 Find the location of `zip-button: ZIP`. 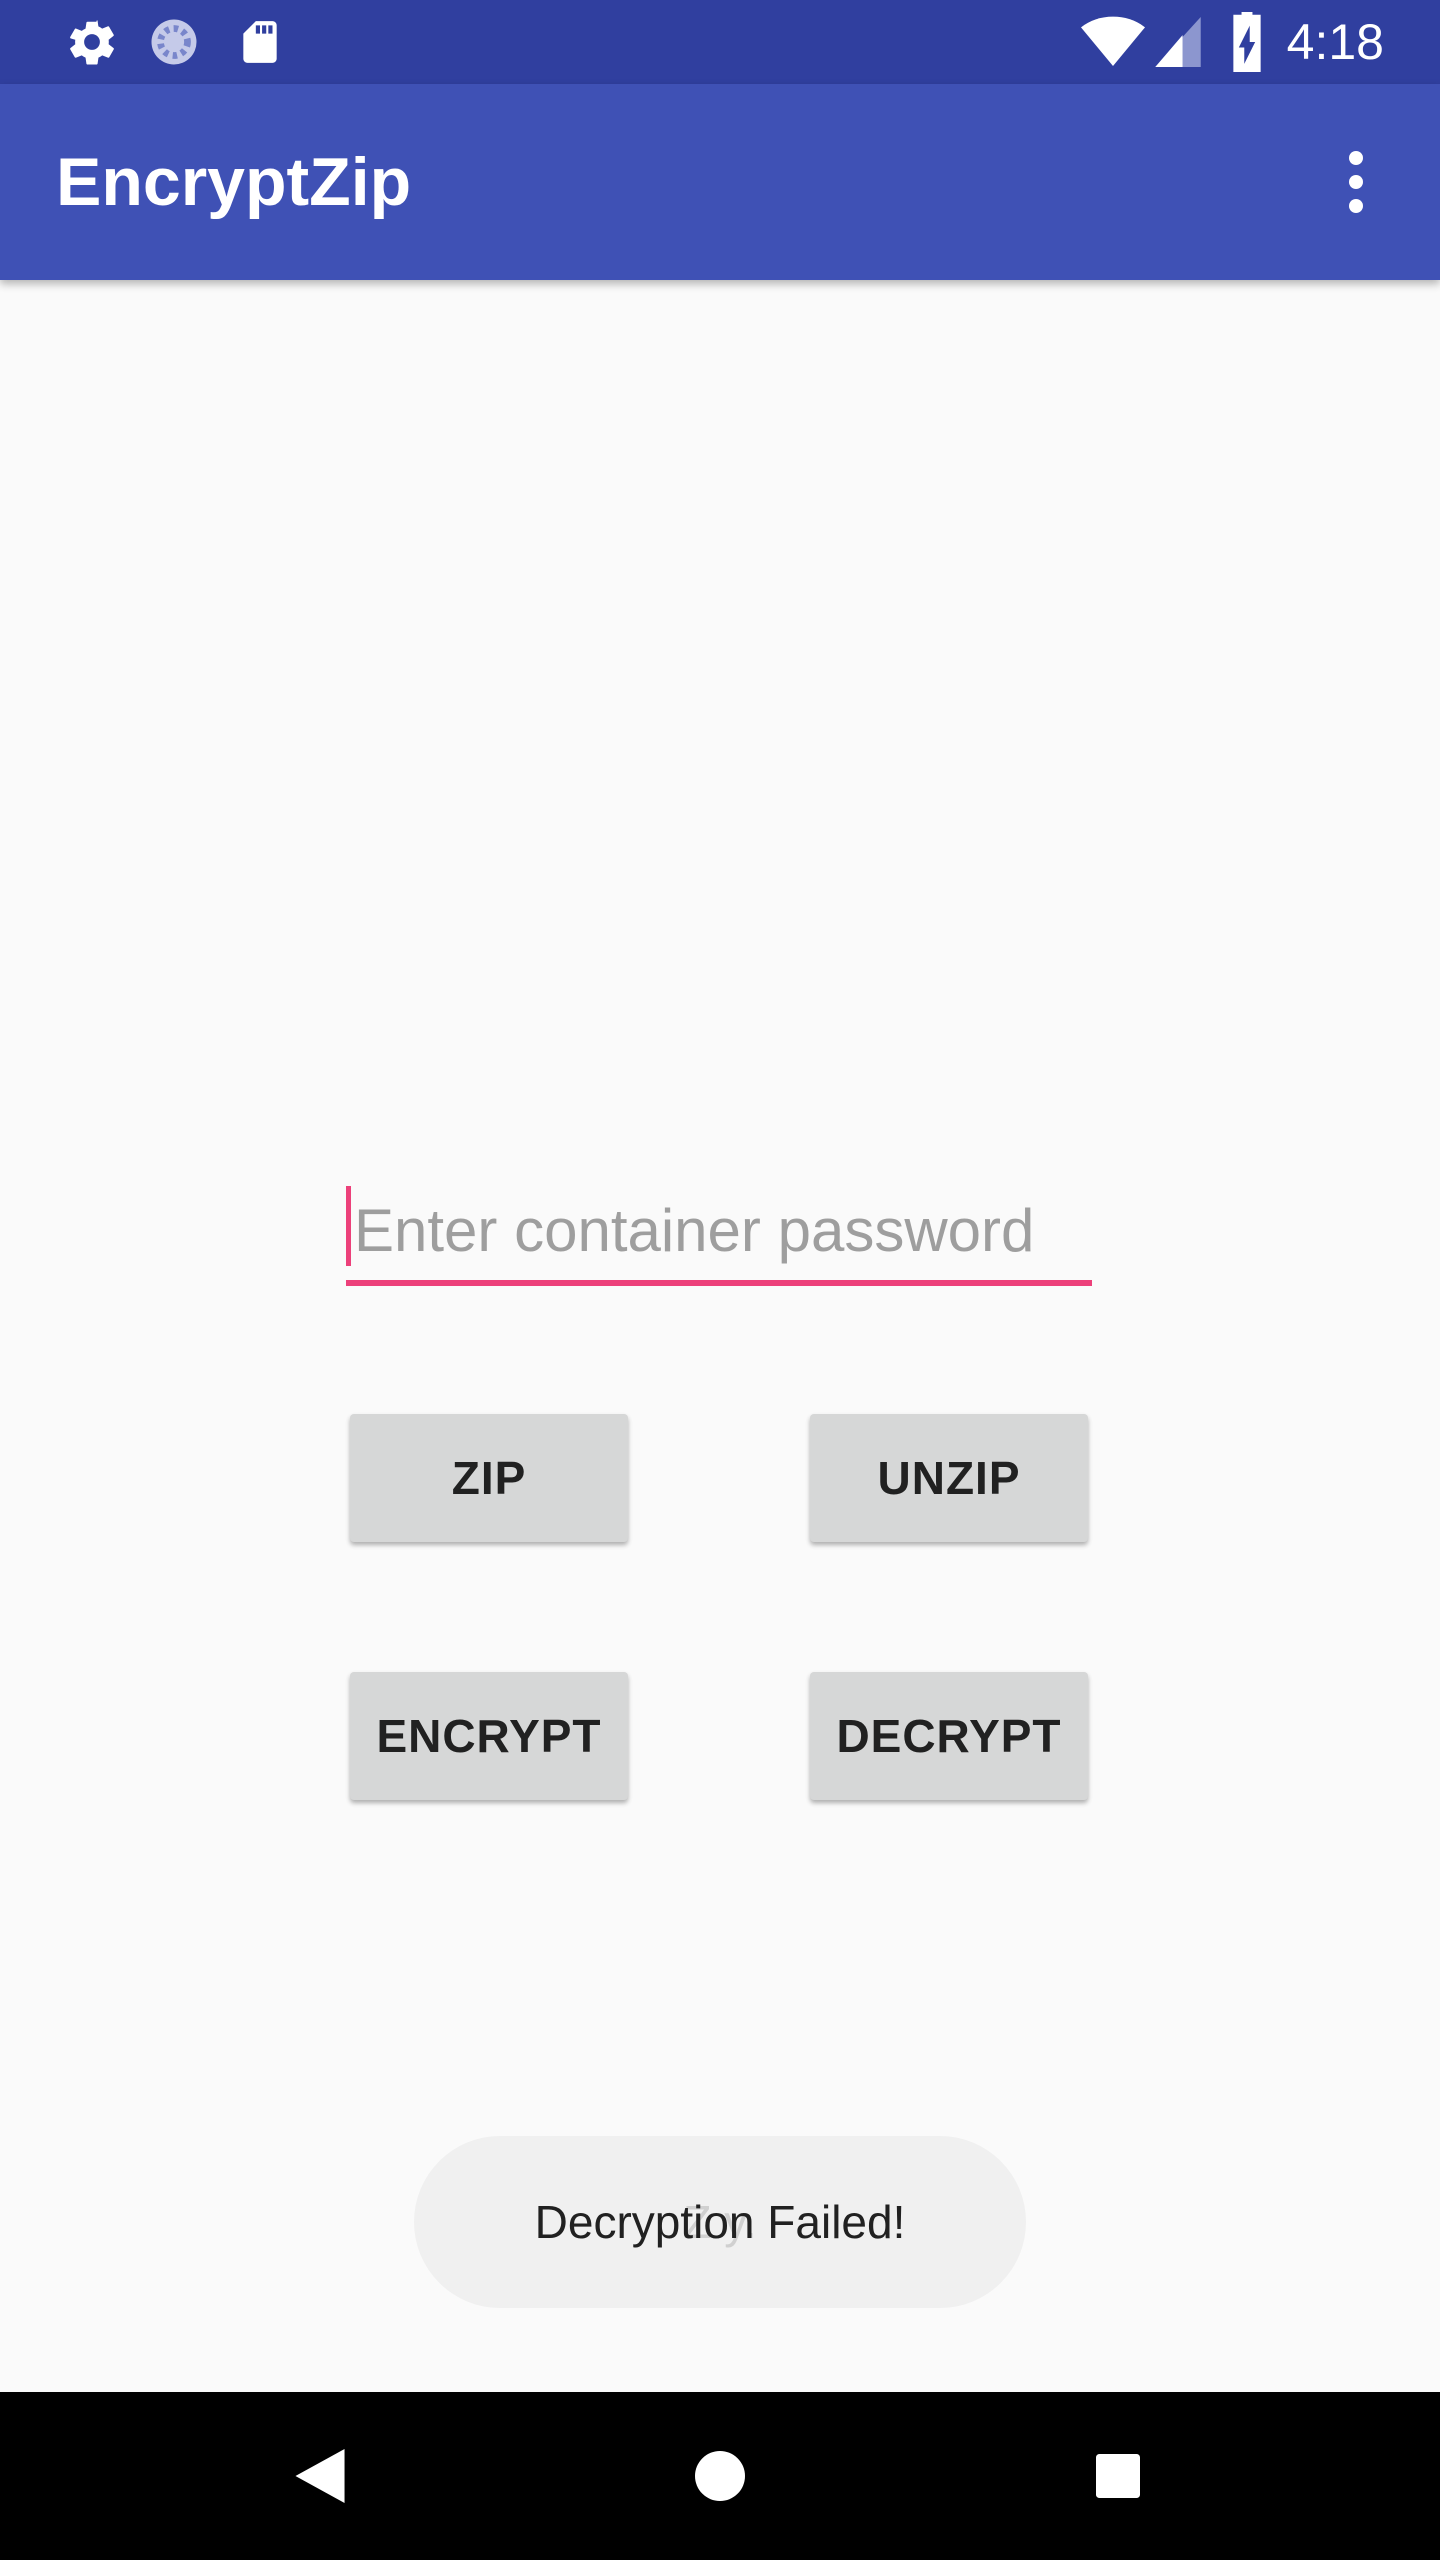

zip-button: ZIP is located at coordinates (489, 1478).